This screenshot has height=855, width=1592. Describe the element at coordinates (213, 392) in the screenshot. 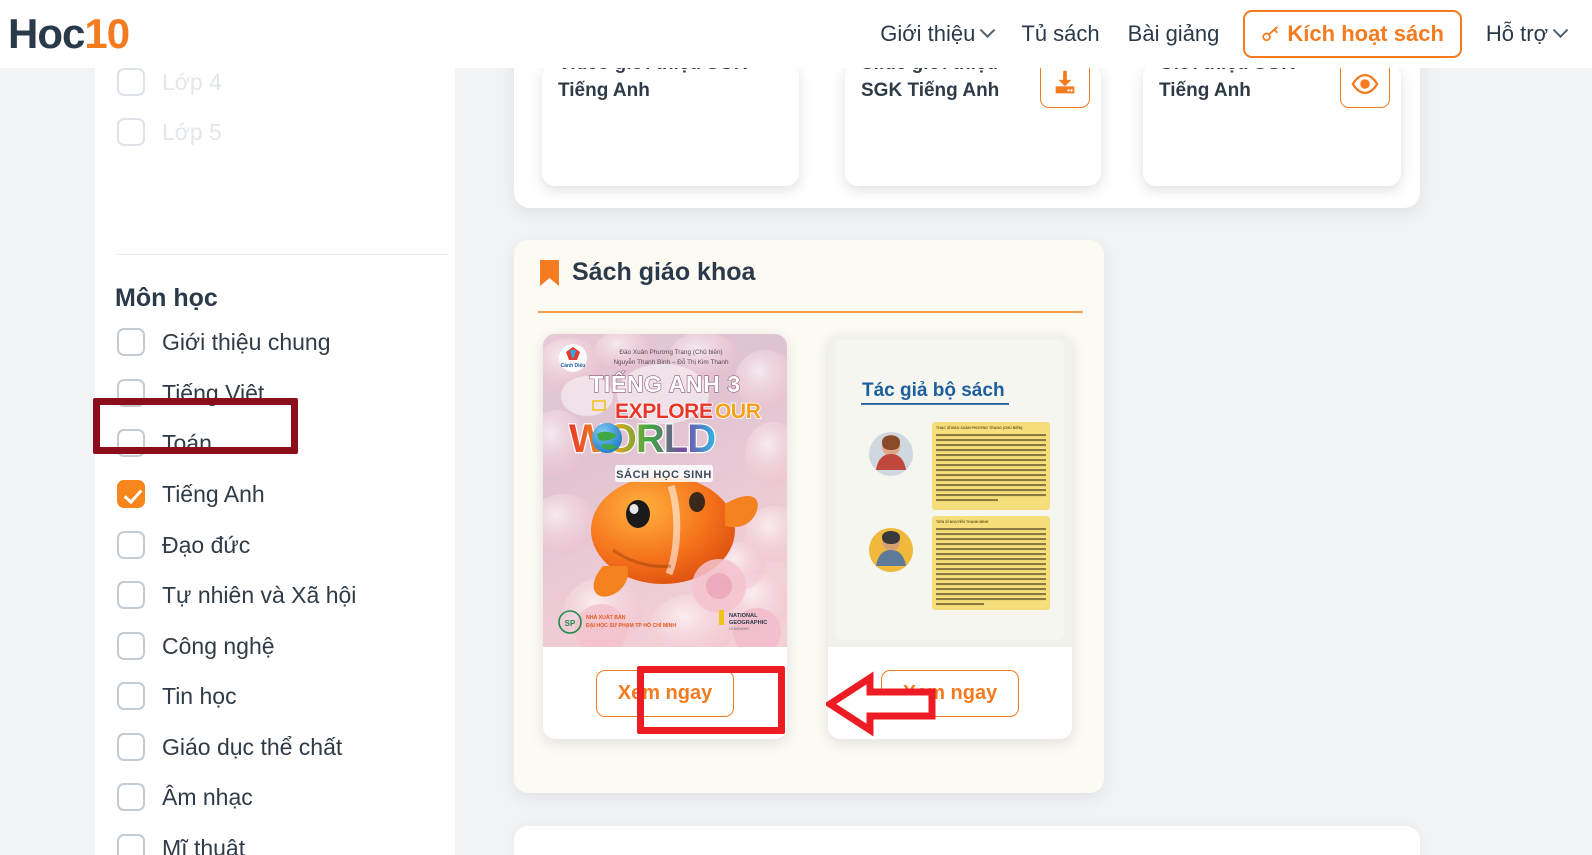

I see `sidebar-subject-label: Tiếng Việt` at that location.